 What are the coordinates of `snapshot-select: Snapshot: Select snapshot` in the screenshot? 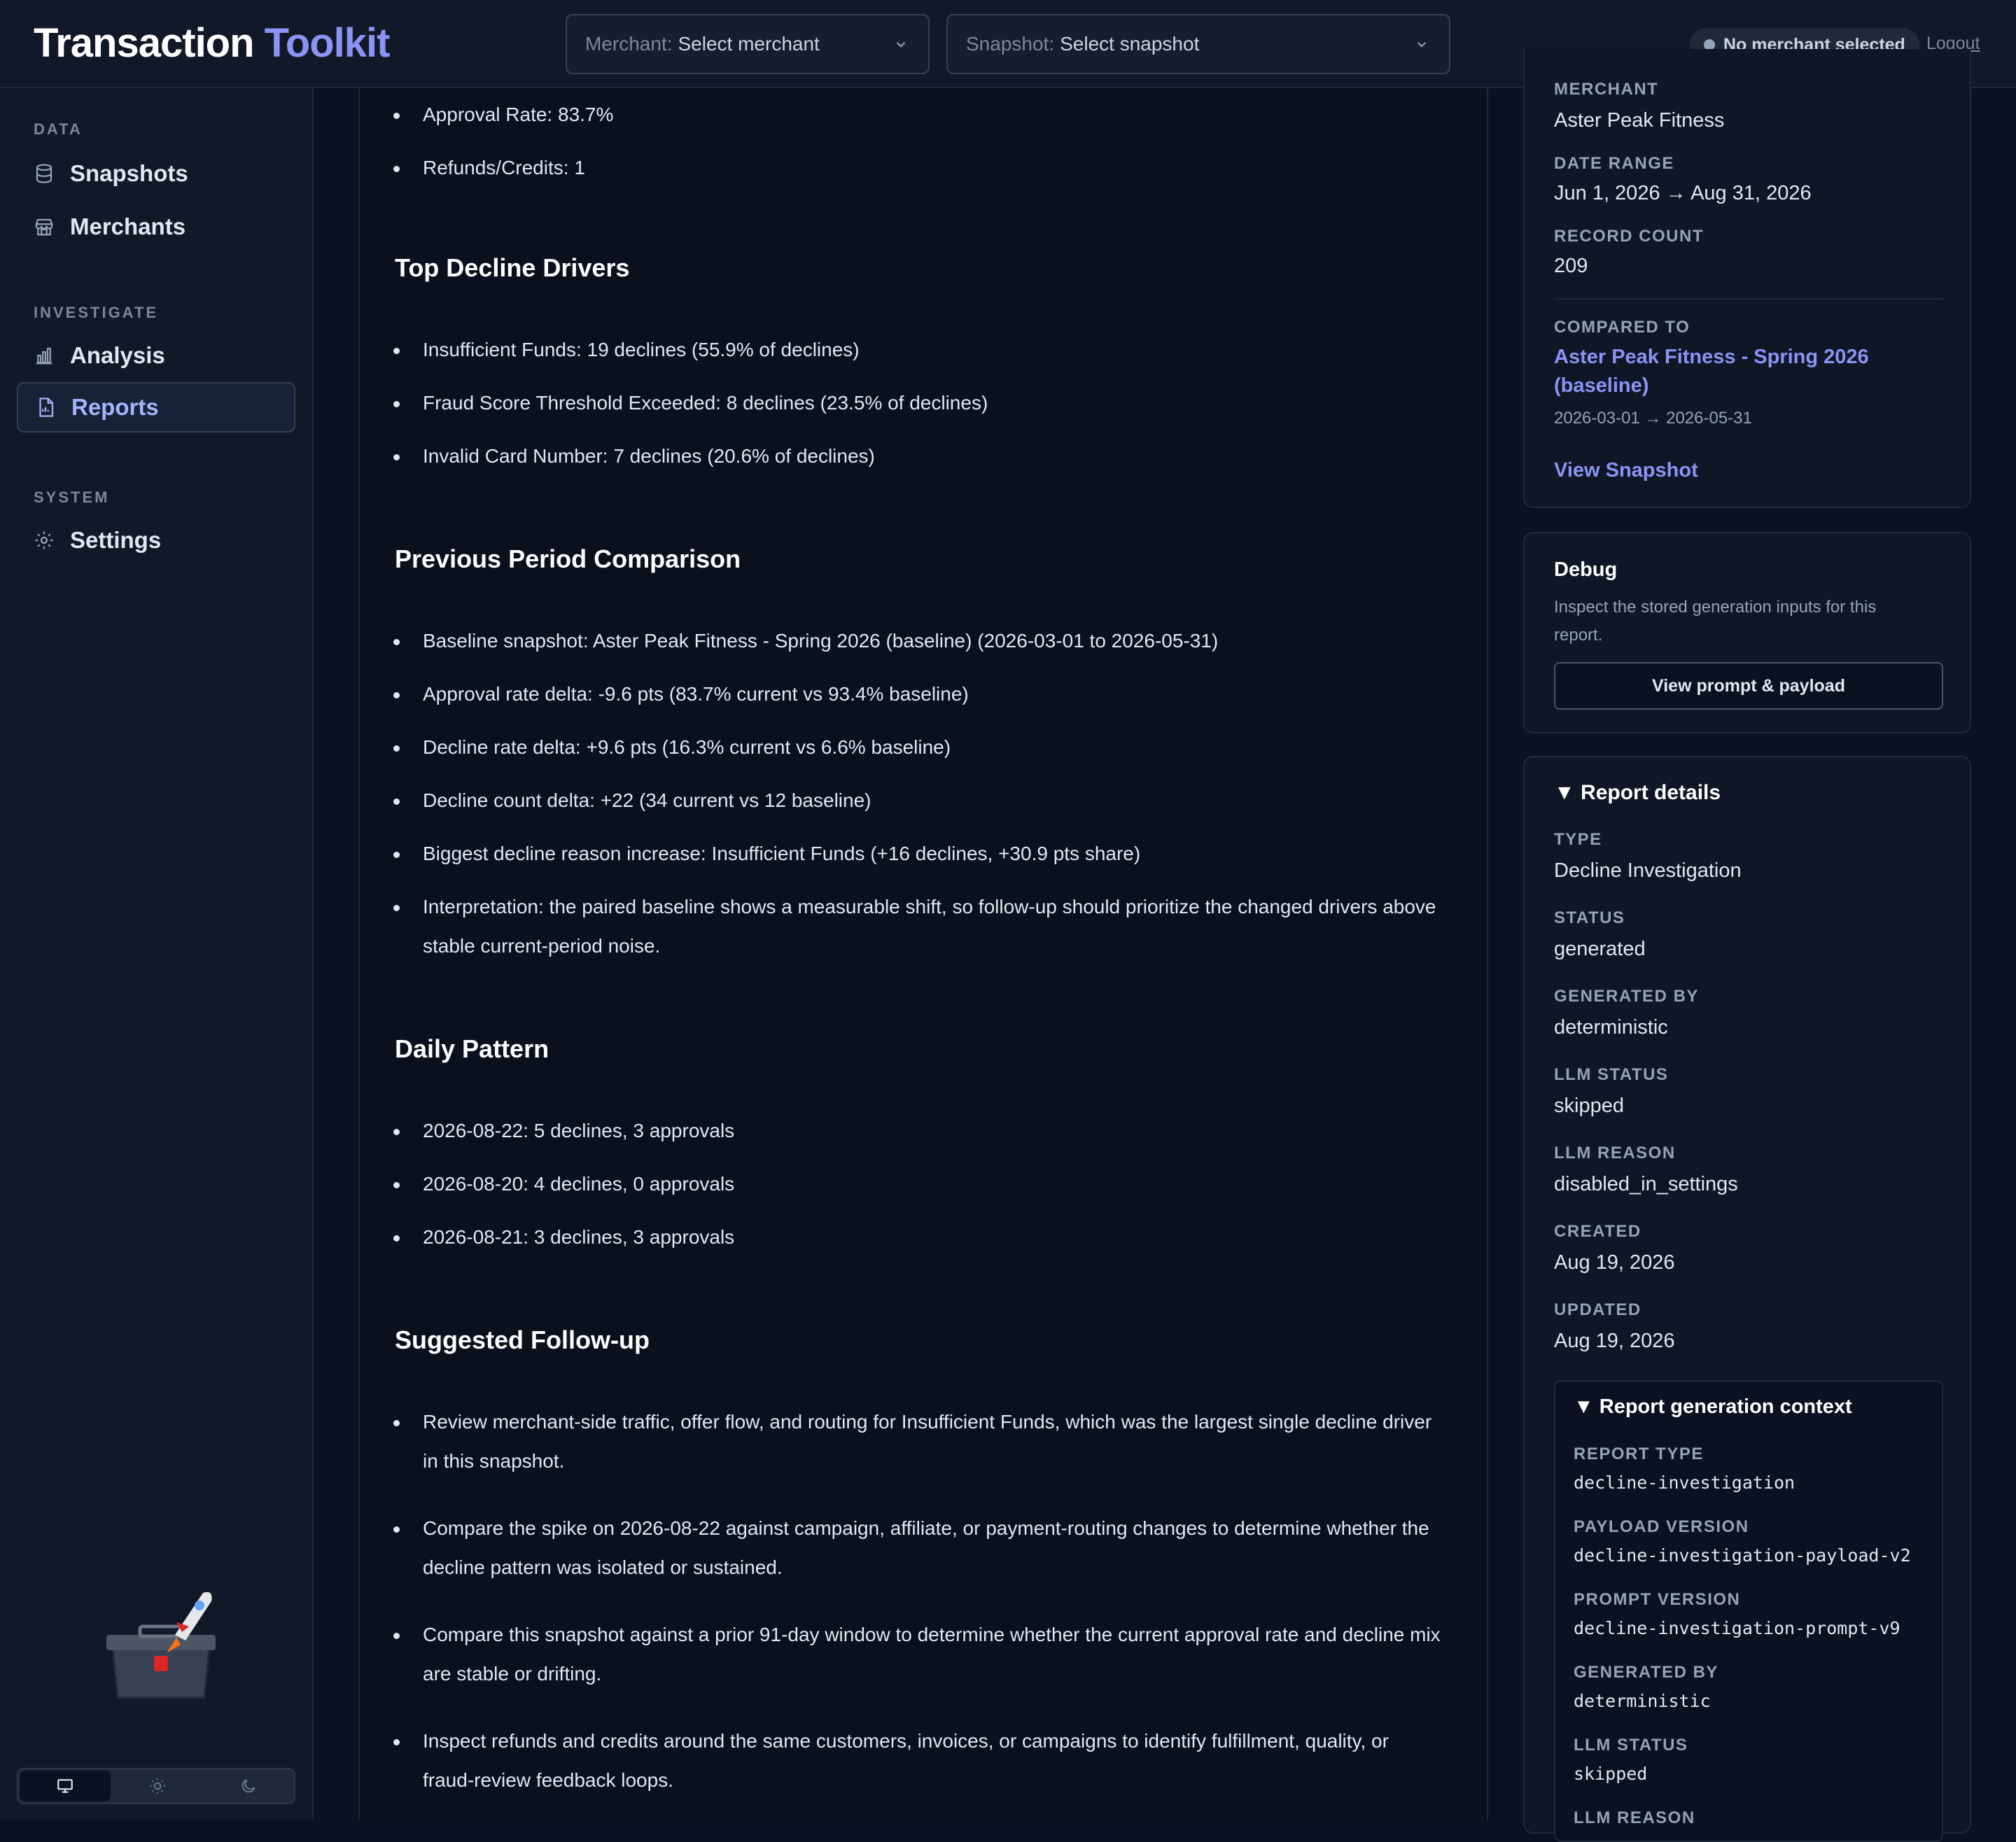 It's located at (1198, 44).